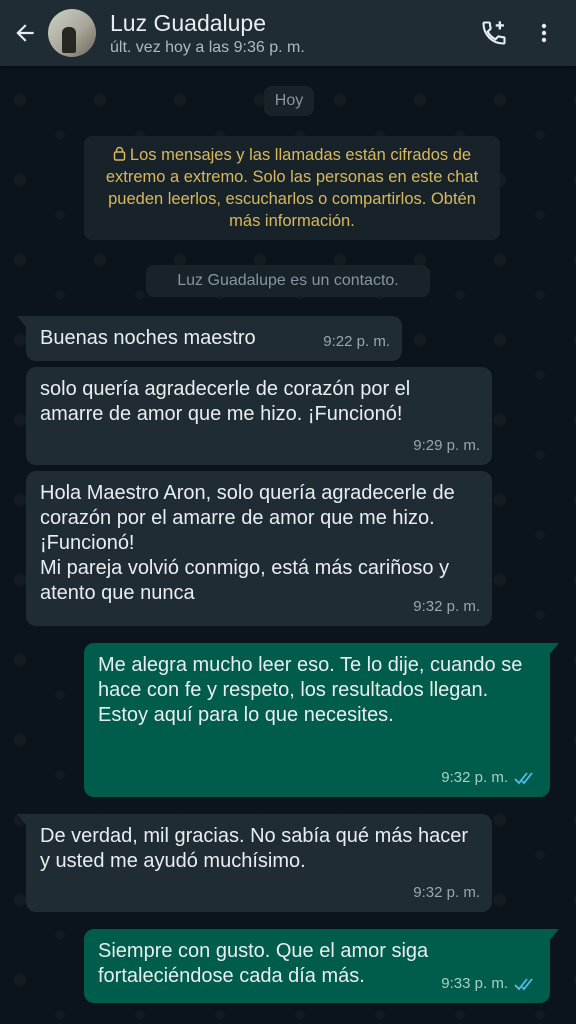 This screenshot has height=1024, width=576. Describe the element at coordinates (188, 22) in the screenshot. I see `contact-name: Luz Guadalupe` at that location.